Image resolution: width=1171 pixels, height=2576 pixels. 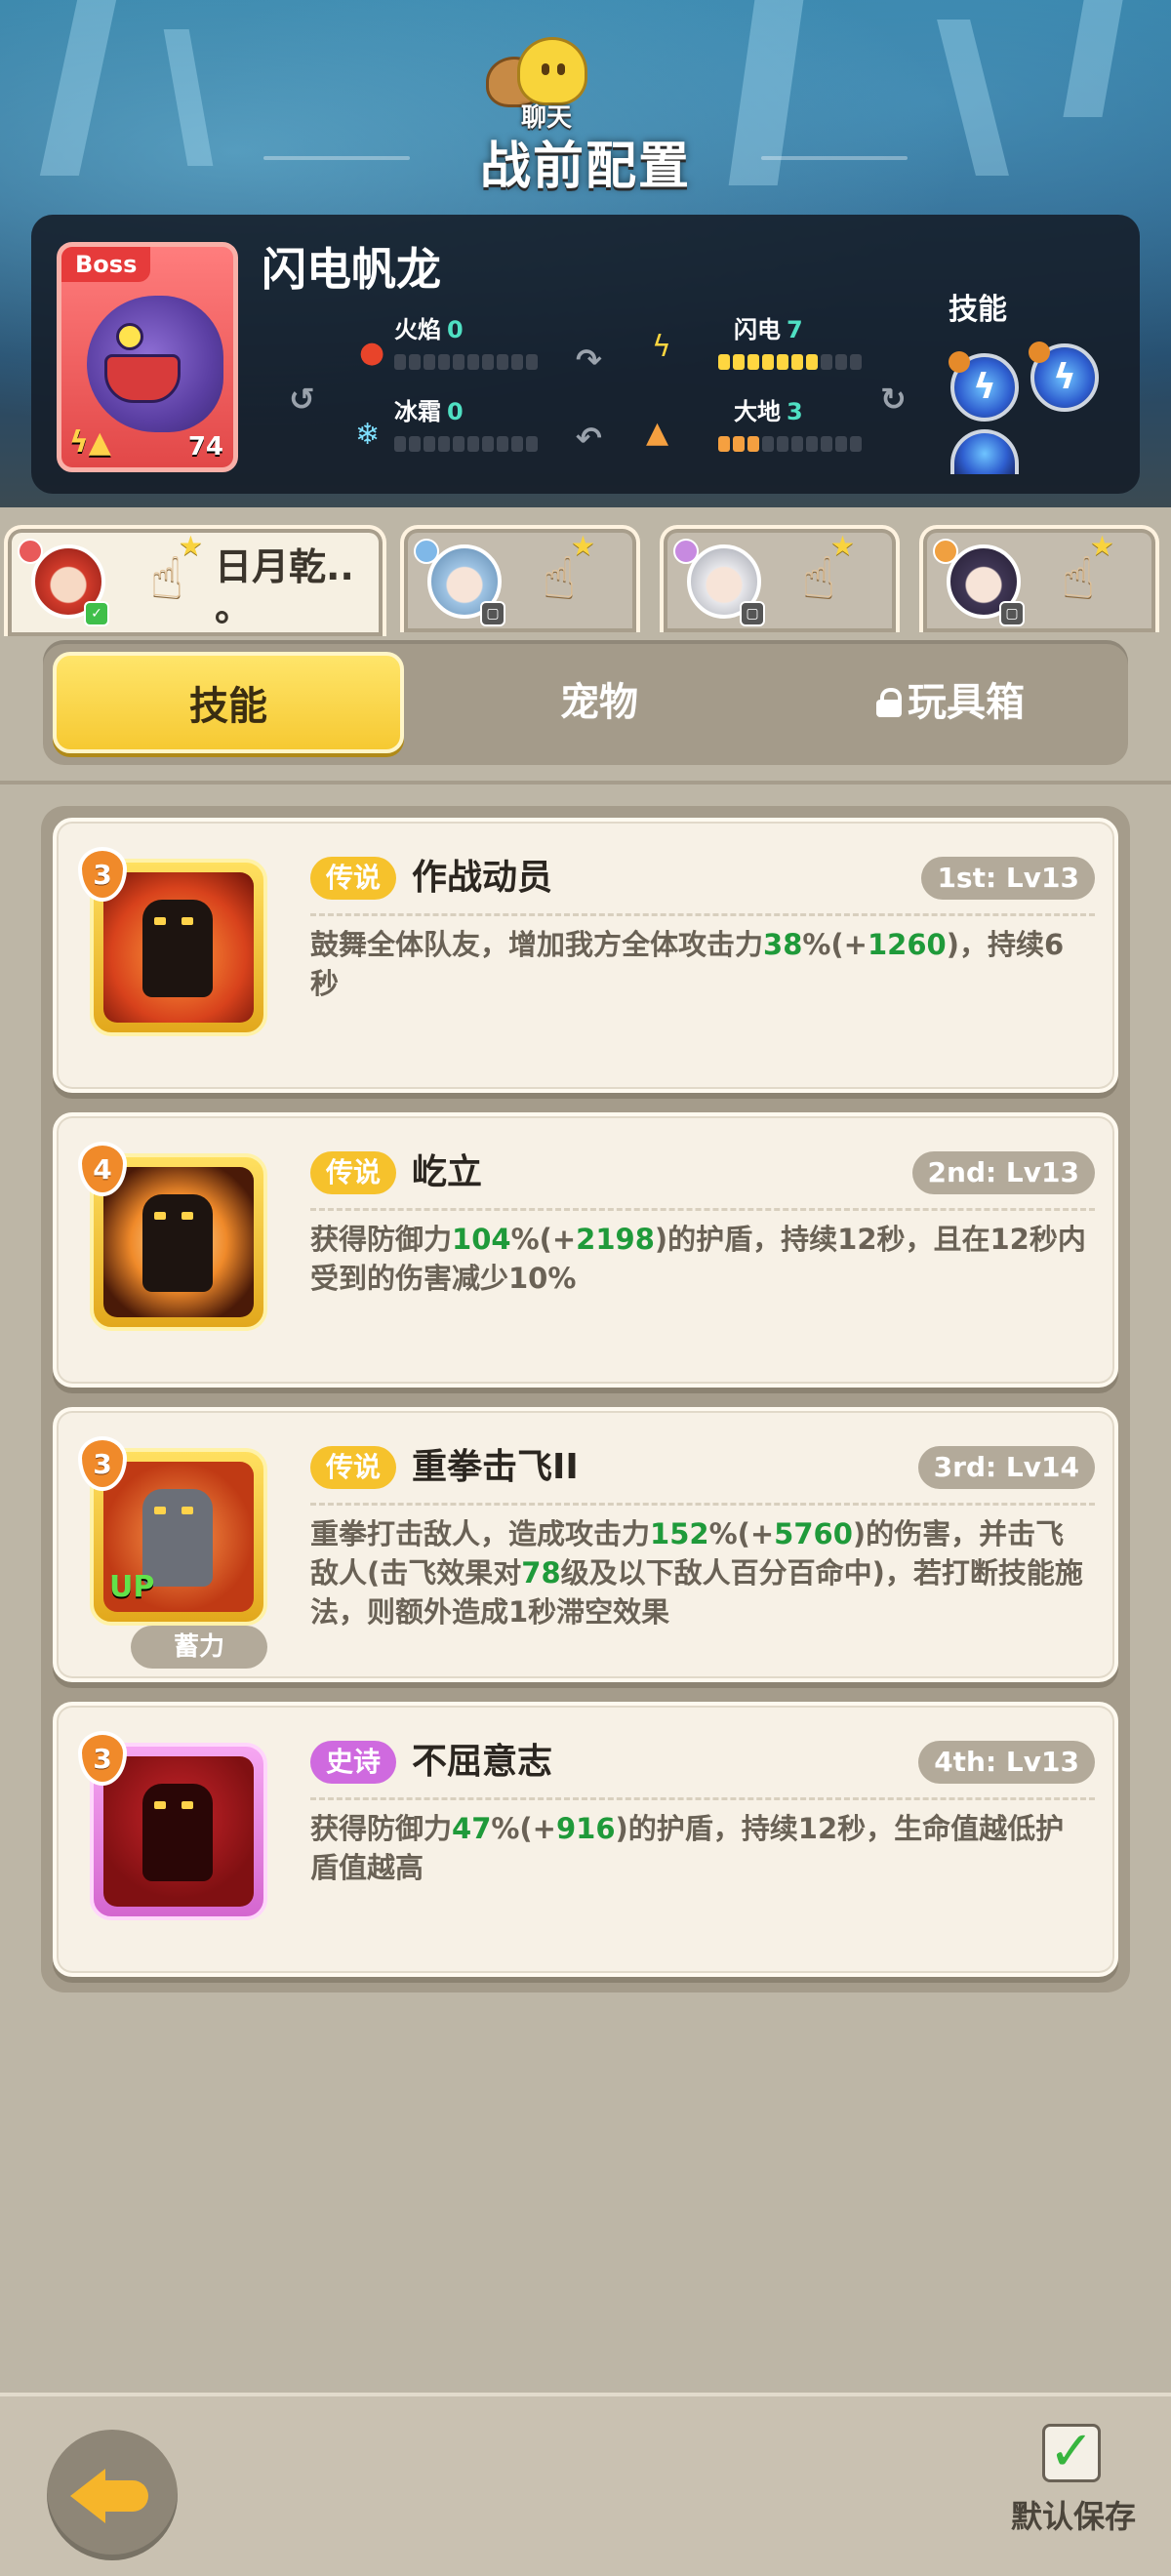 What do you see at coordinates (368, 435) in the screenshot?
I see `frost-icon: ❄` at bounding box center [368, 435].